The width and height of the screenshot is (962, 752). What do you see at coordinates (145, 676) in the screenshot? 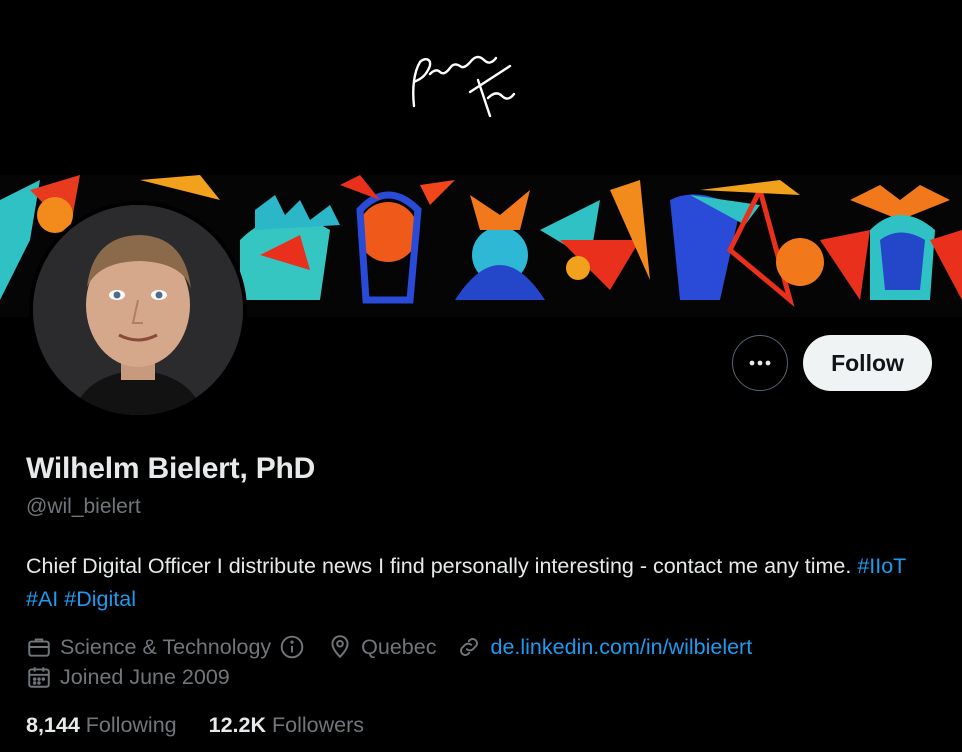
I see `joined-label: Joined June 2009` at bounding box center [145, 676].